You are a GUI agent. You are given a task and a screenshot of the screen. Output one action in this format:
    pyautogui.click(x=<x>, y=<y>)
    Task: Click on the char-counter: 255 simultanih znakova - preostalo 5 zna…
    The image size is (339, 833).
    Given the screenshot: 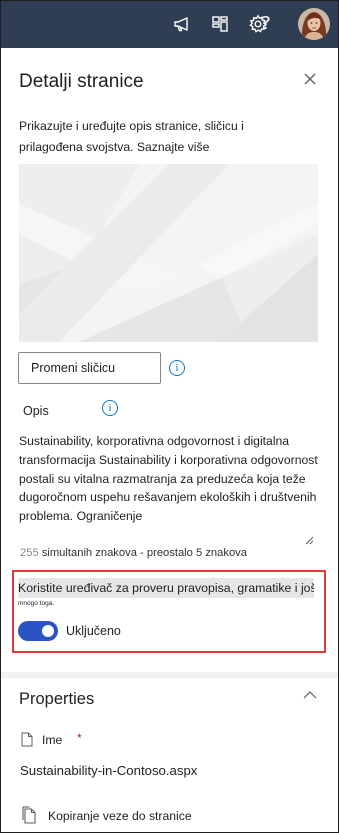 What is the action you would take?
    pyautogui.click(x=133, y=553)
    